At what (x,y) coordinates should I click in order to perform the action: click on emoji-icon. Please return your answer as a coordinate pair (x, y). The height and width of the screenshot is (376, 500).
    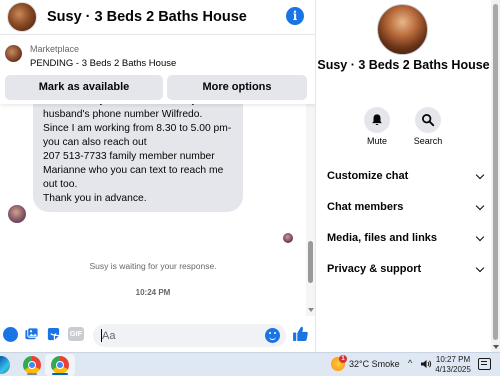
    Looking at the image, I should click on (272, 335).